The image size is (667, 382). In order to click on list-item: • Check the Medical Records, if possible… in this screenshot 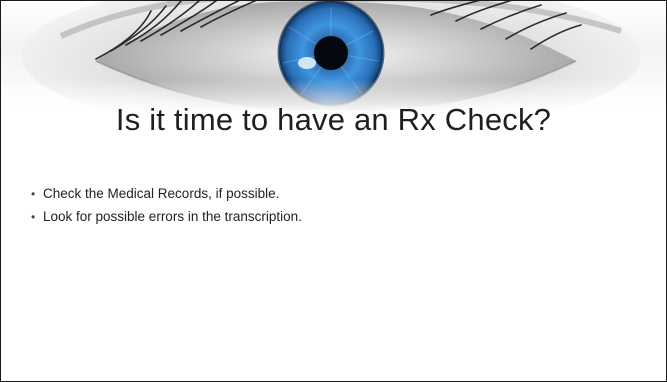, I will do `click(166, 193)`.